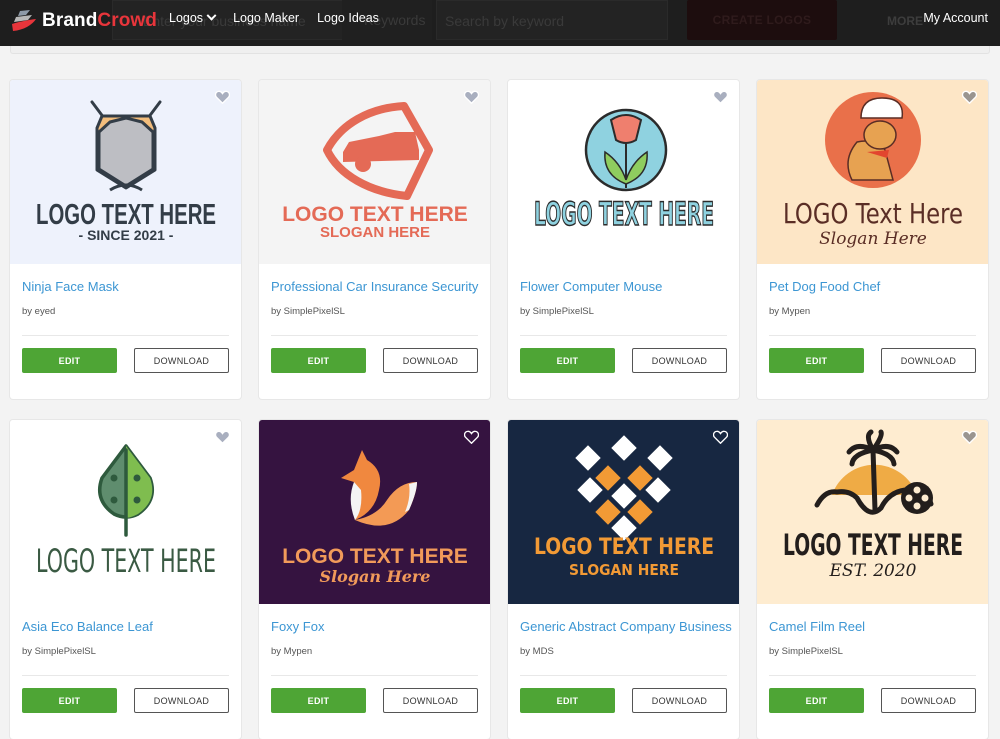 The image size is (1000, 739). Describe the element at coordinates (873, 505) in the screenshot. I see `logo-preview: LOGO TEXT HEREEST. 2020` at that location.